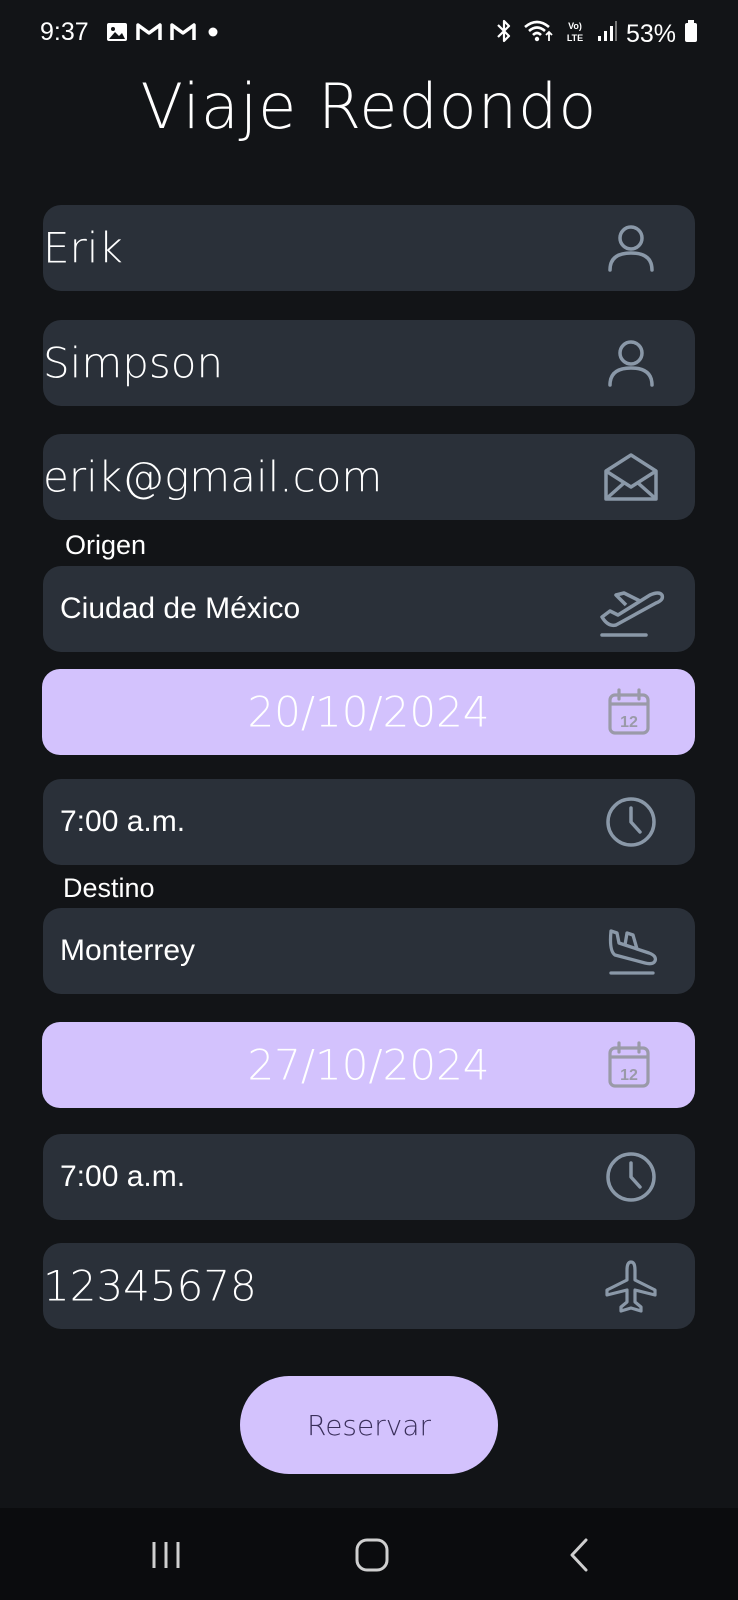 The image size is (738, 1600). I want to click on return-time-field: 7:00 a.m., so click(369, 1177).